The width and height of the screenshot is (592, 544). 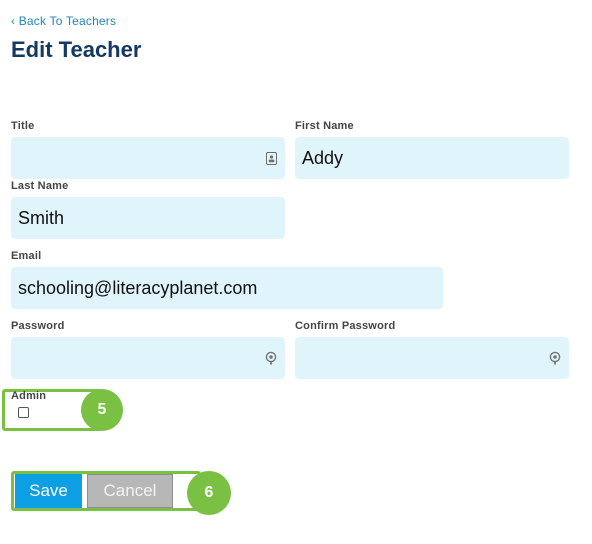 I want to click on admin-label: Admin, so click(x=29, y=396).